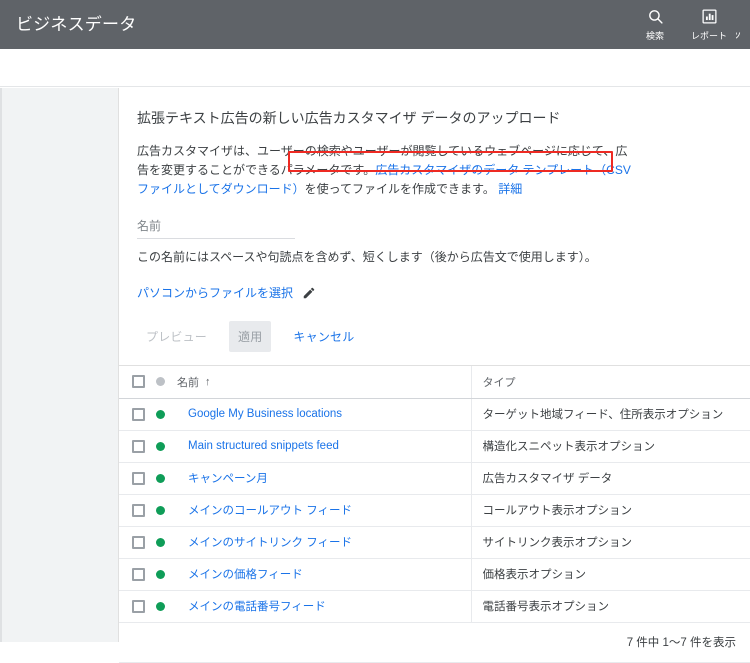 Image resolution: width=750 pixels, height=663 pixels. What do you see at coordinates (323, 336) in the screenshot?
I see `cancel-button: キャンセル` at bounding box center [323, 336].